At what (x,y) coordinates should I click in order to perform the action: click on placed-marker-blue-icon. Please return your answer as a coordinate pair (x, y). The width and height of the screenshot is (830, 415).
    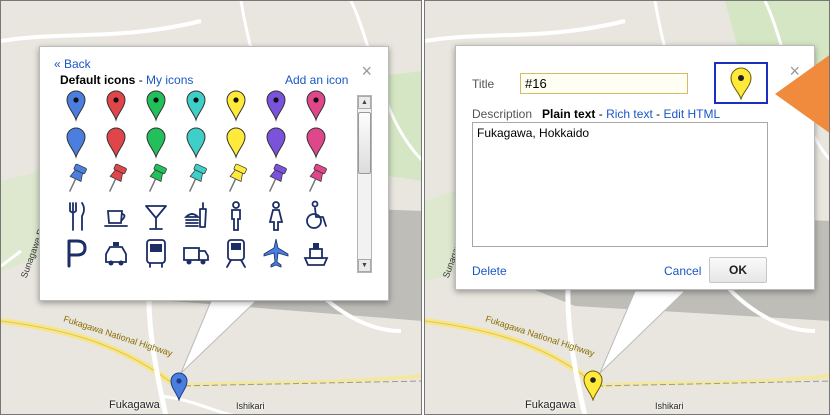
    Looking at the image, I should click on (179, 386).